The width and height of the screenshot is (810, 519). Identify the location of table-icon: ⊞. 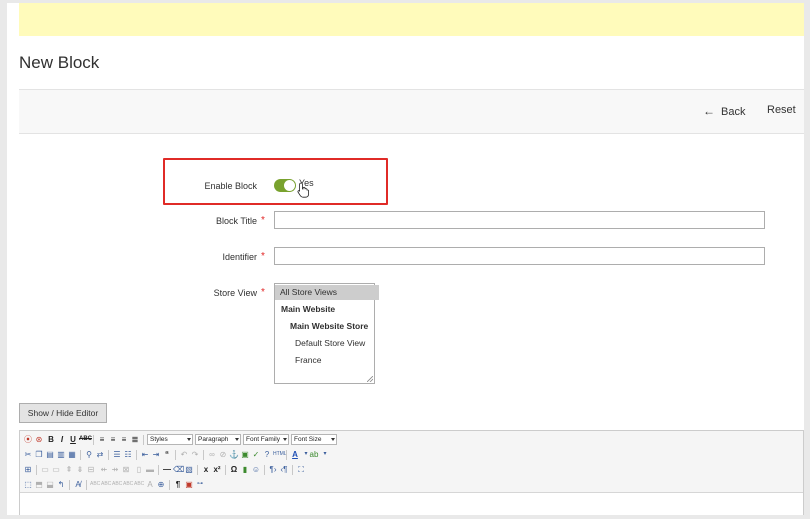
(28, 469).